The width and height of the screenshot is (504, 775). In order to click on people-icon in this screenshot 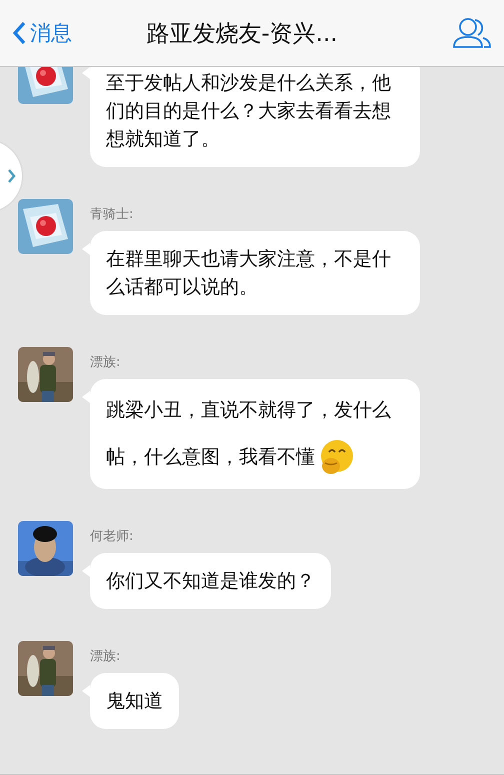, I will do `click(472, 33)`.